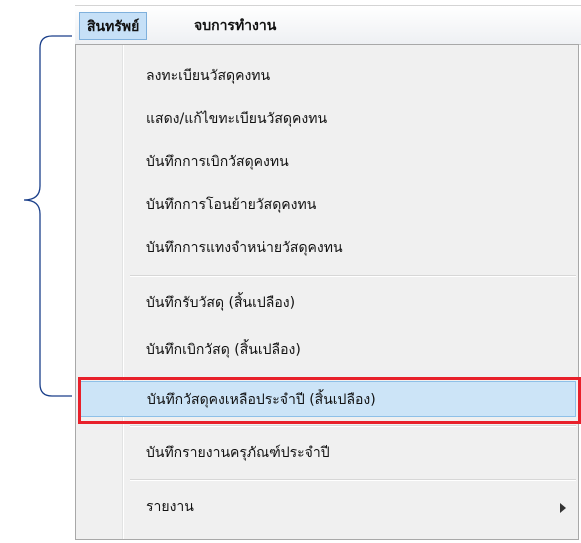  I want to click on menu-item-dispose-durable: บันทึกการแทงจำหน่ายวัสดุคงทน, so click(327, 248).